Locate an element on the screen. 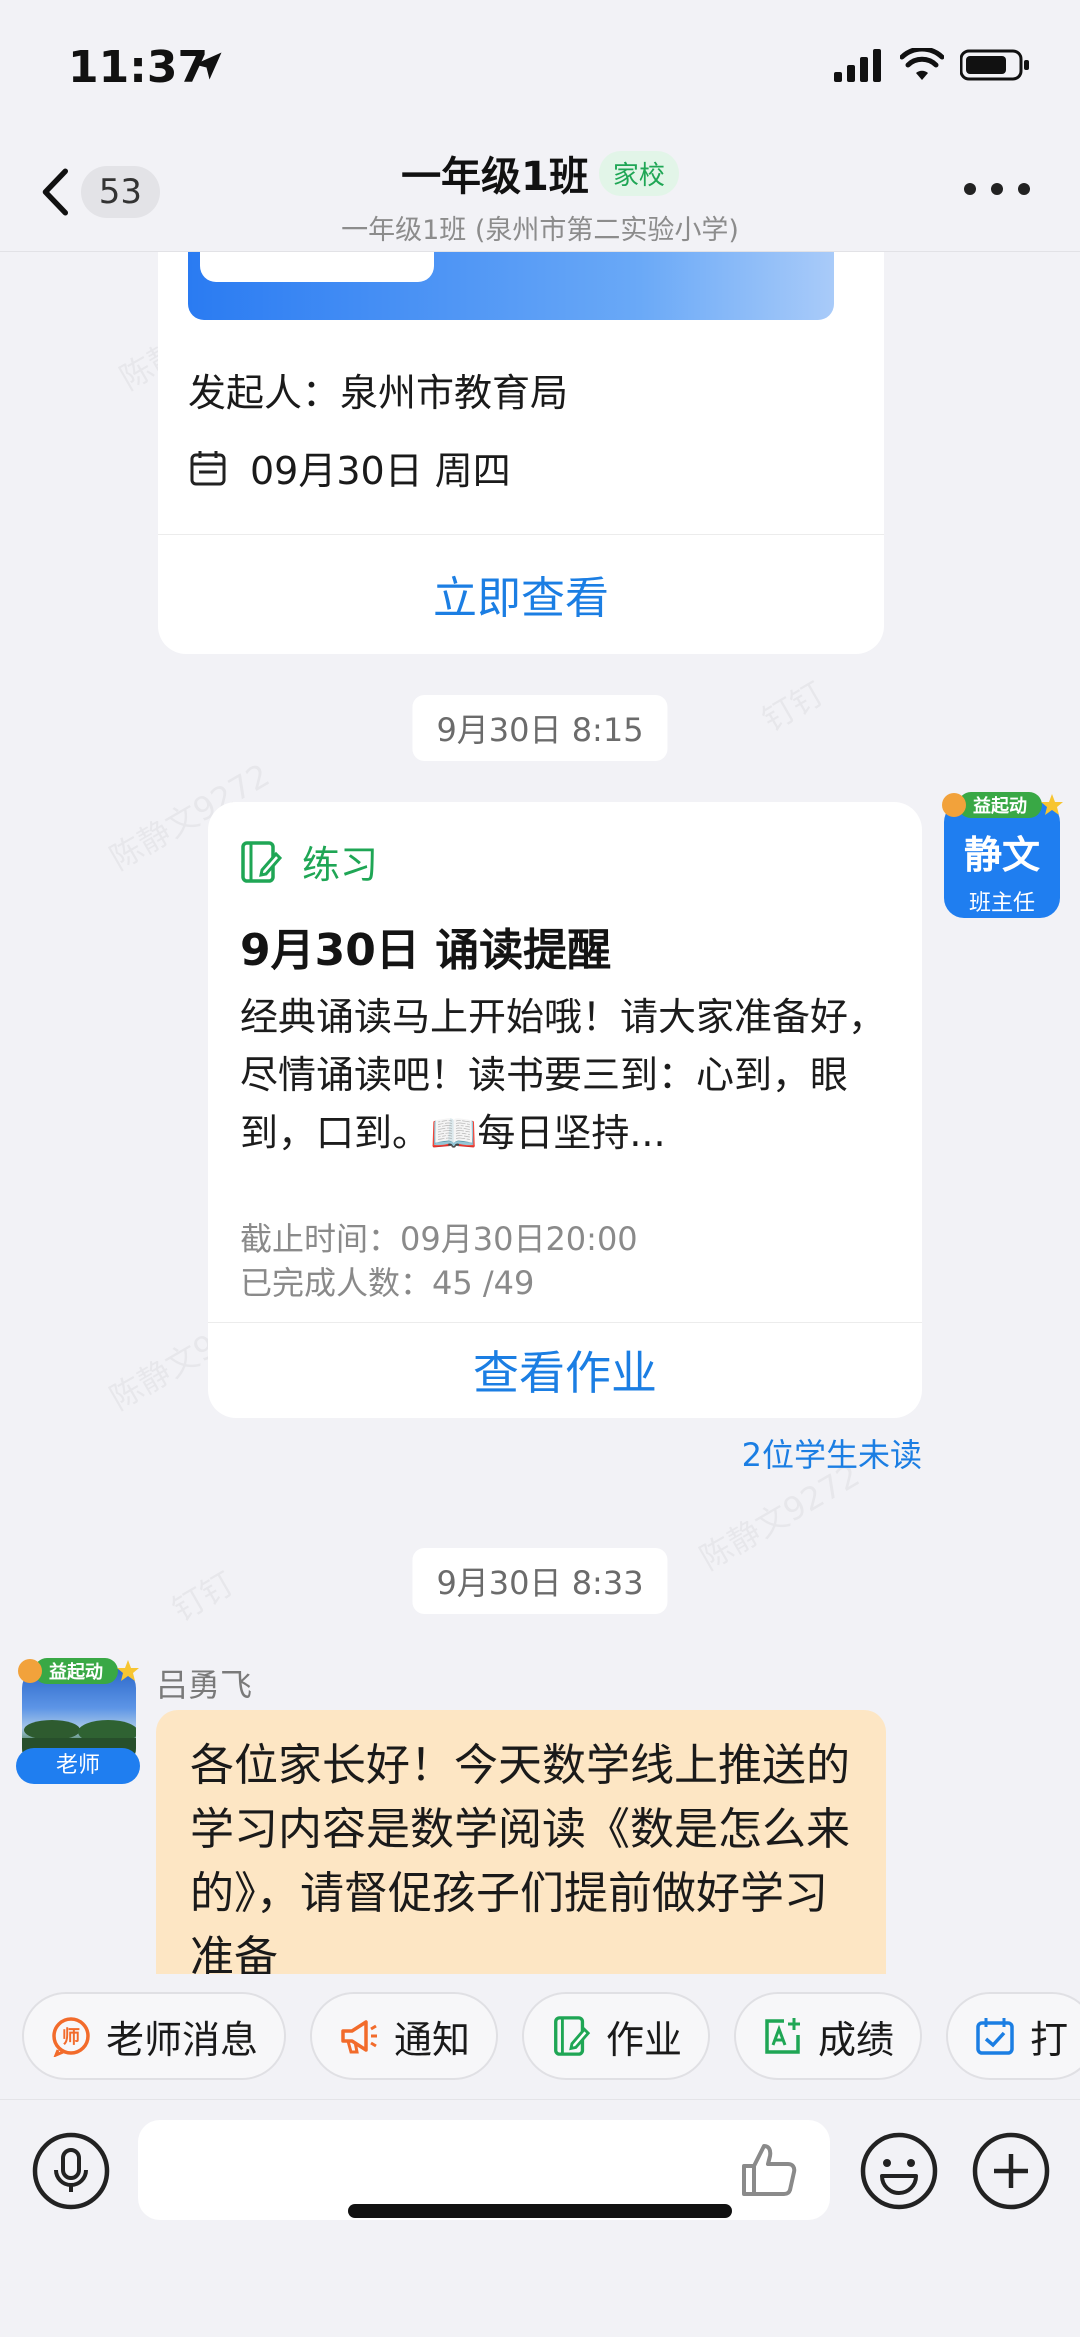 The height and width of the screenshot is (2337, 1080). chat-title: 一年级1班 is located at coordinates (495, 177).